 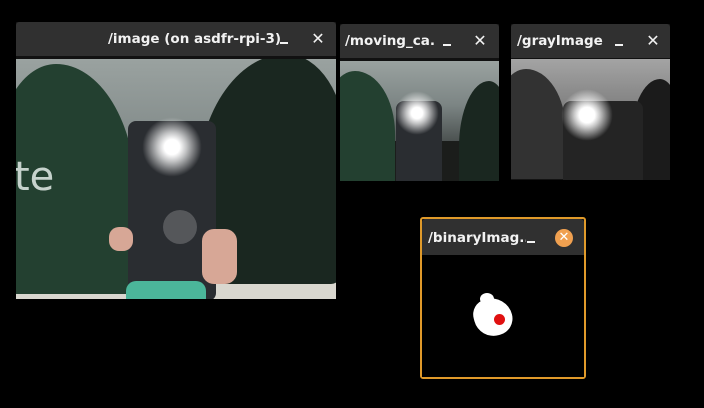 I want to click on detected-marker, so click(x=499, y=319).